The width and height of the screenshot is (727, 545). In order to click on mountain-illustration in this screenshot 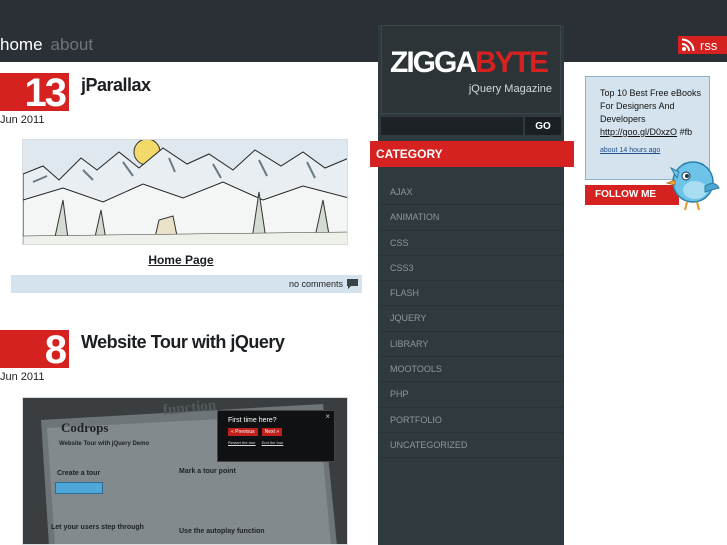, I will do `click(185, 192)`.